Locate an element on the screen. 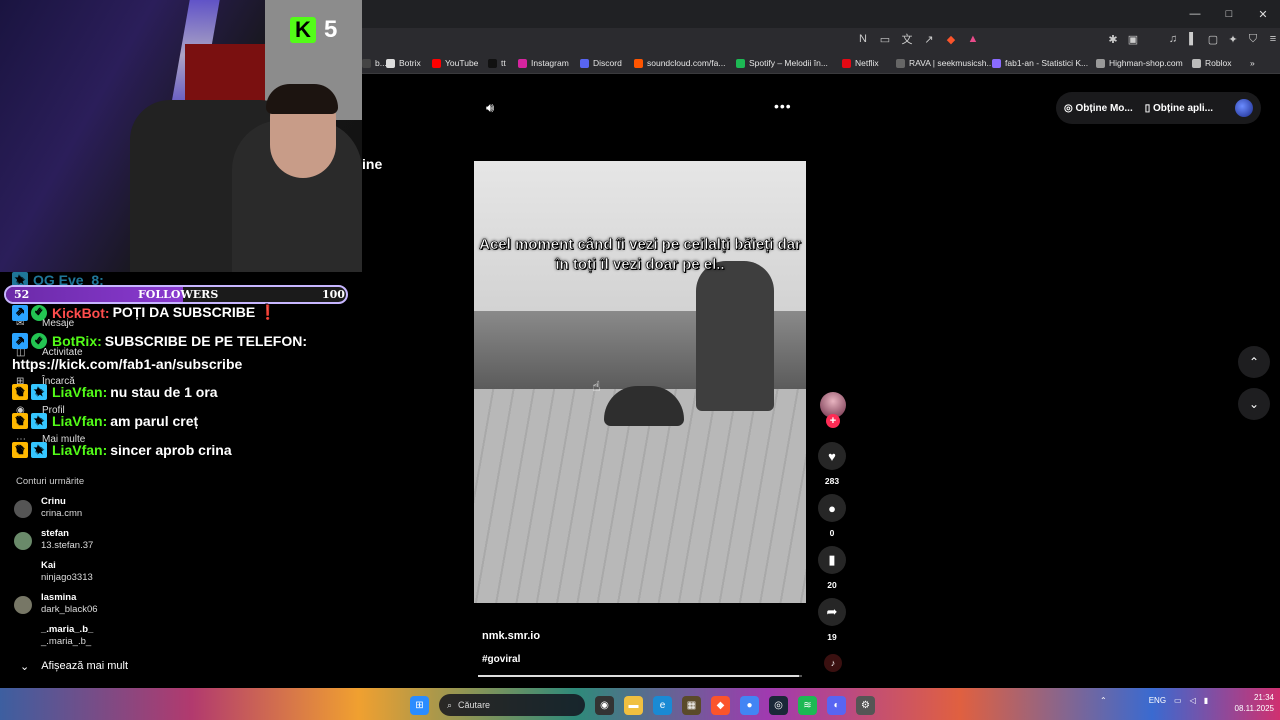  brave-shield-icon: ◆ is located at coordinates (951, 39).